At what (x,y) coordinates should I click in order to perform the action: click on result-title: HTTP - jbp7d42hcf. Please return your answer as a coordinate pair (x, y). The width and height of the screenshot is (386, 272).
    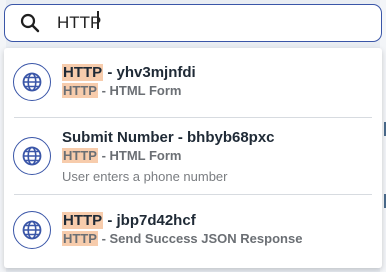
    Looking at the image, I should click on (182, 221).